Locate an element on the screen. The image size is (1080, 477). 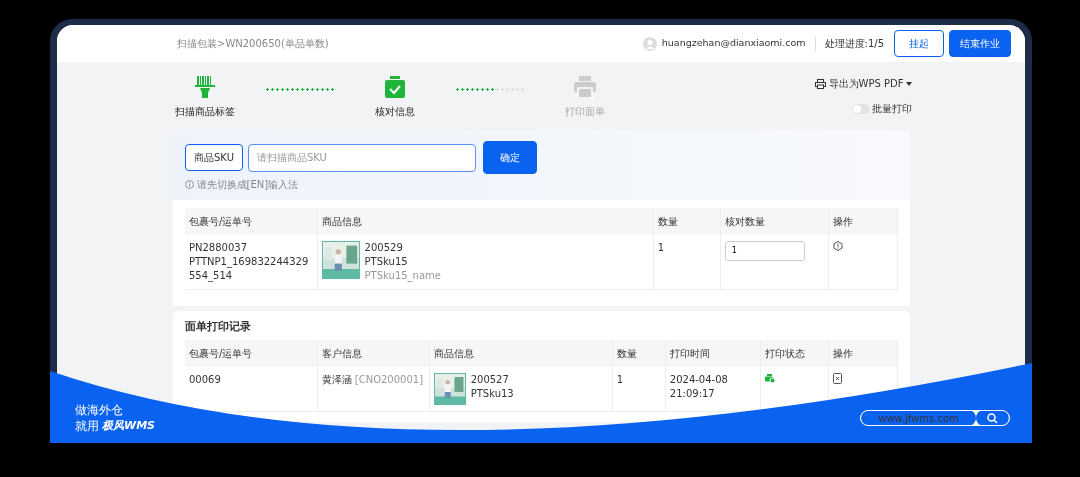
package-number: 00069 is located at coordinates (205, 379).